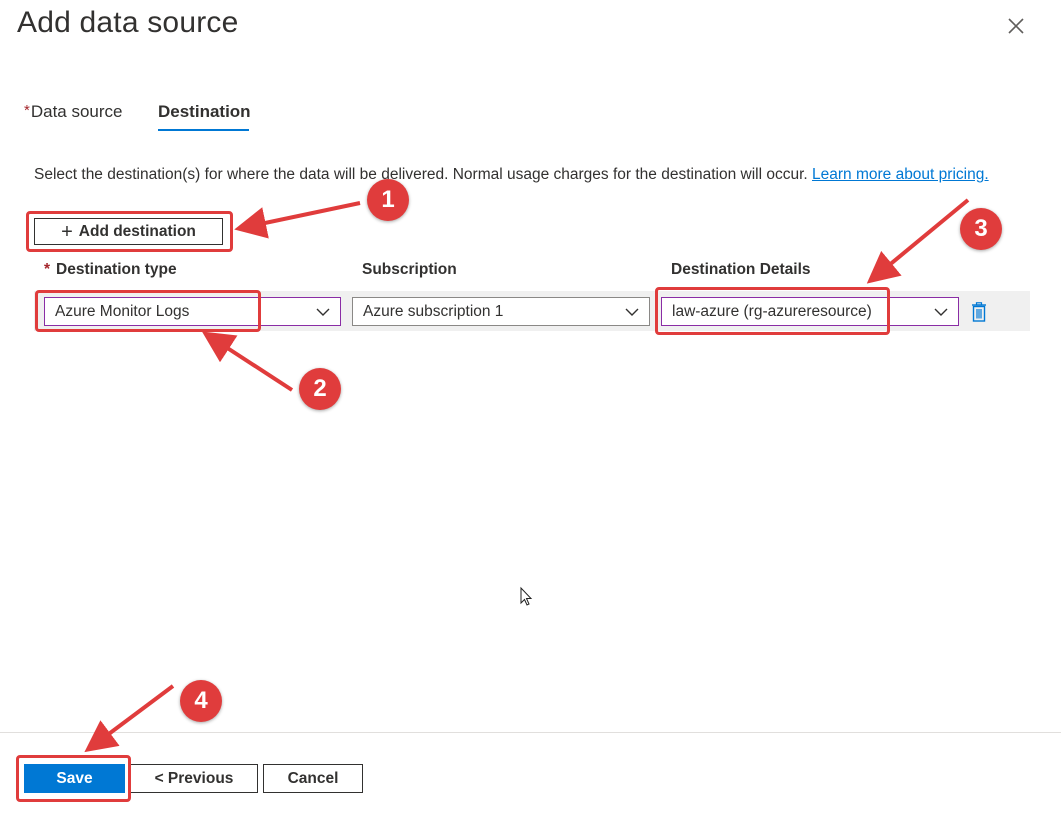 The image size is (1061, 825). Describe the element at coordinates (388, 200) in the screenshot. I see `step-badge-1: 1` at that location.